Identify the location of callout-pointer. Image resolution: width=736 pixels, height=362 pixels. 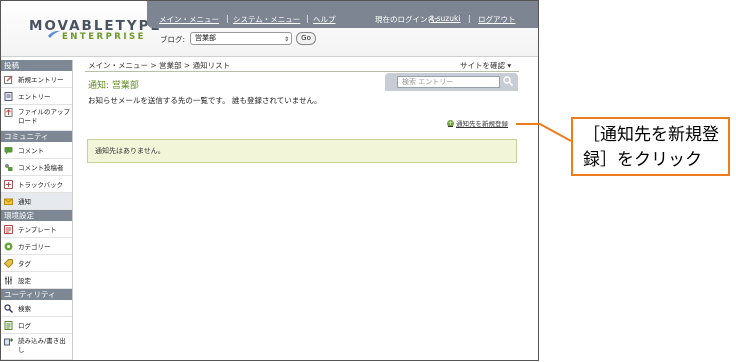
(544, 132).